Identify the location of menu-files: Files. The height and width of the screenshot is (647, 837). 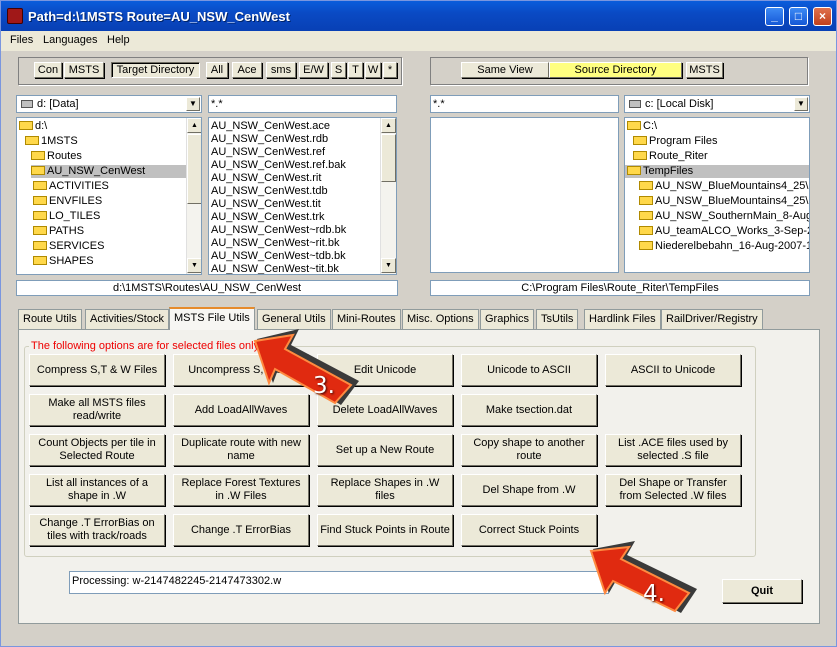
(21, 40).